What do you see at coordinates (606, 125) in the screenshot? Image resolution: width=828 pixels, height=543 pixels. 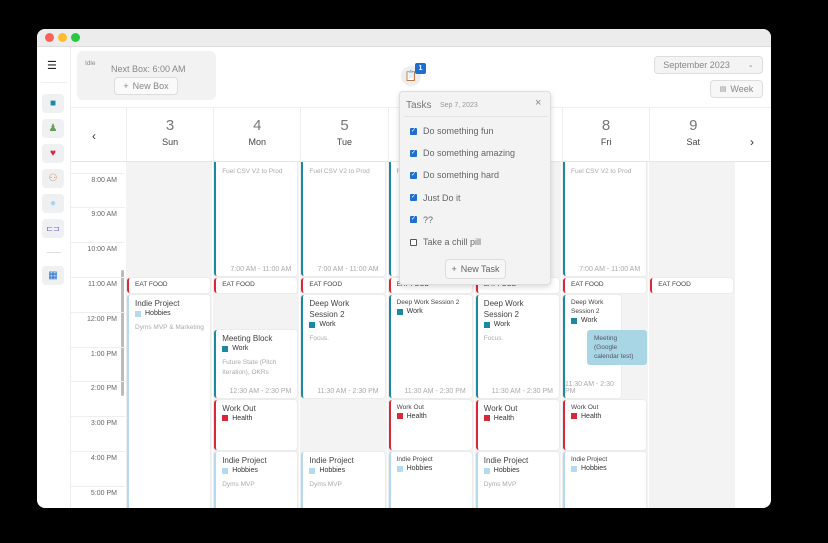 I see `day-number: 8` at bounding box center [606, 125].